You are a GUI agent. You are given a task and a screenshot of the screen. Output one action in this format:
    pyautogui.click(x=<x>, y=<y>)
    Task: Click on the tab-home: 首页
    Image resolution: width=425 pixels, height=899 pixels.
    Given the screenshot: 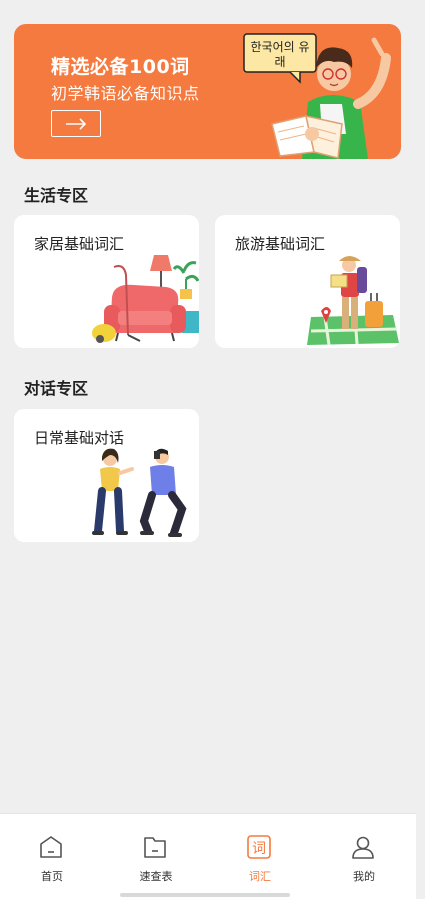 What is the action you would take?
    pyautogui.click(x=52, y=856)
    